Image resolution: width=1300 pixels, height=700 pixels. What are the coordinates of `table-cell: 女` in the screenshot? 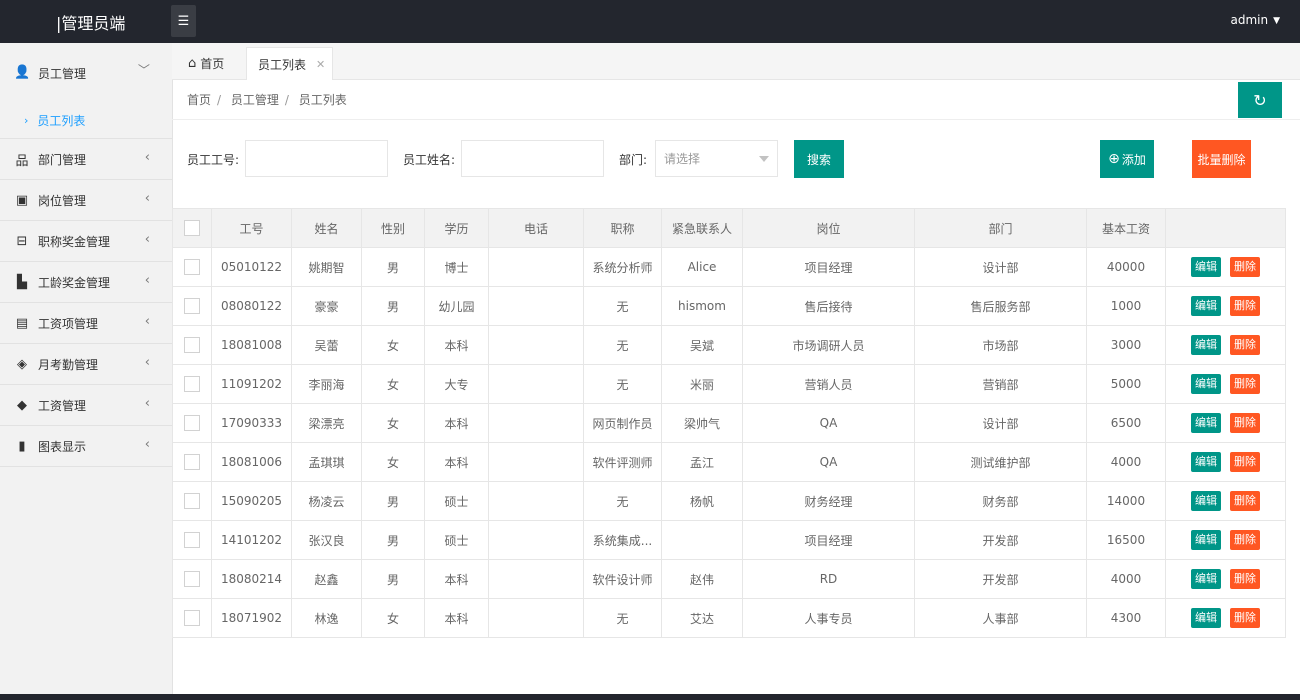 It's located at (393, 384).